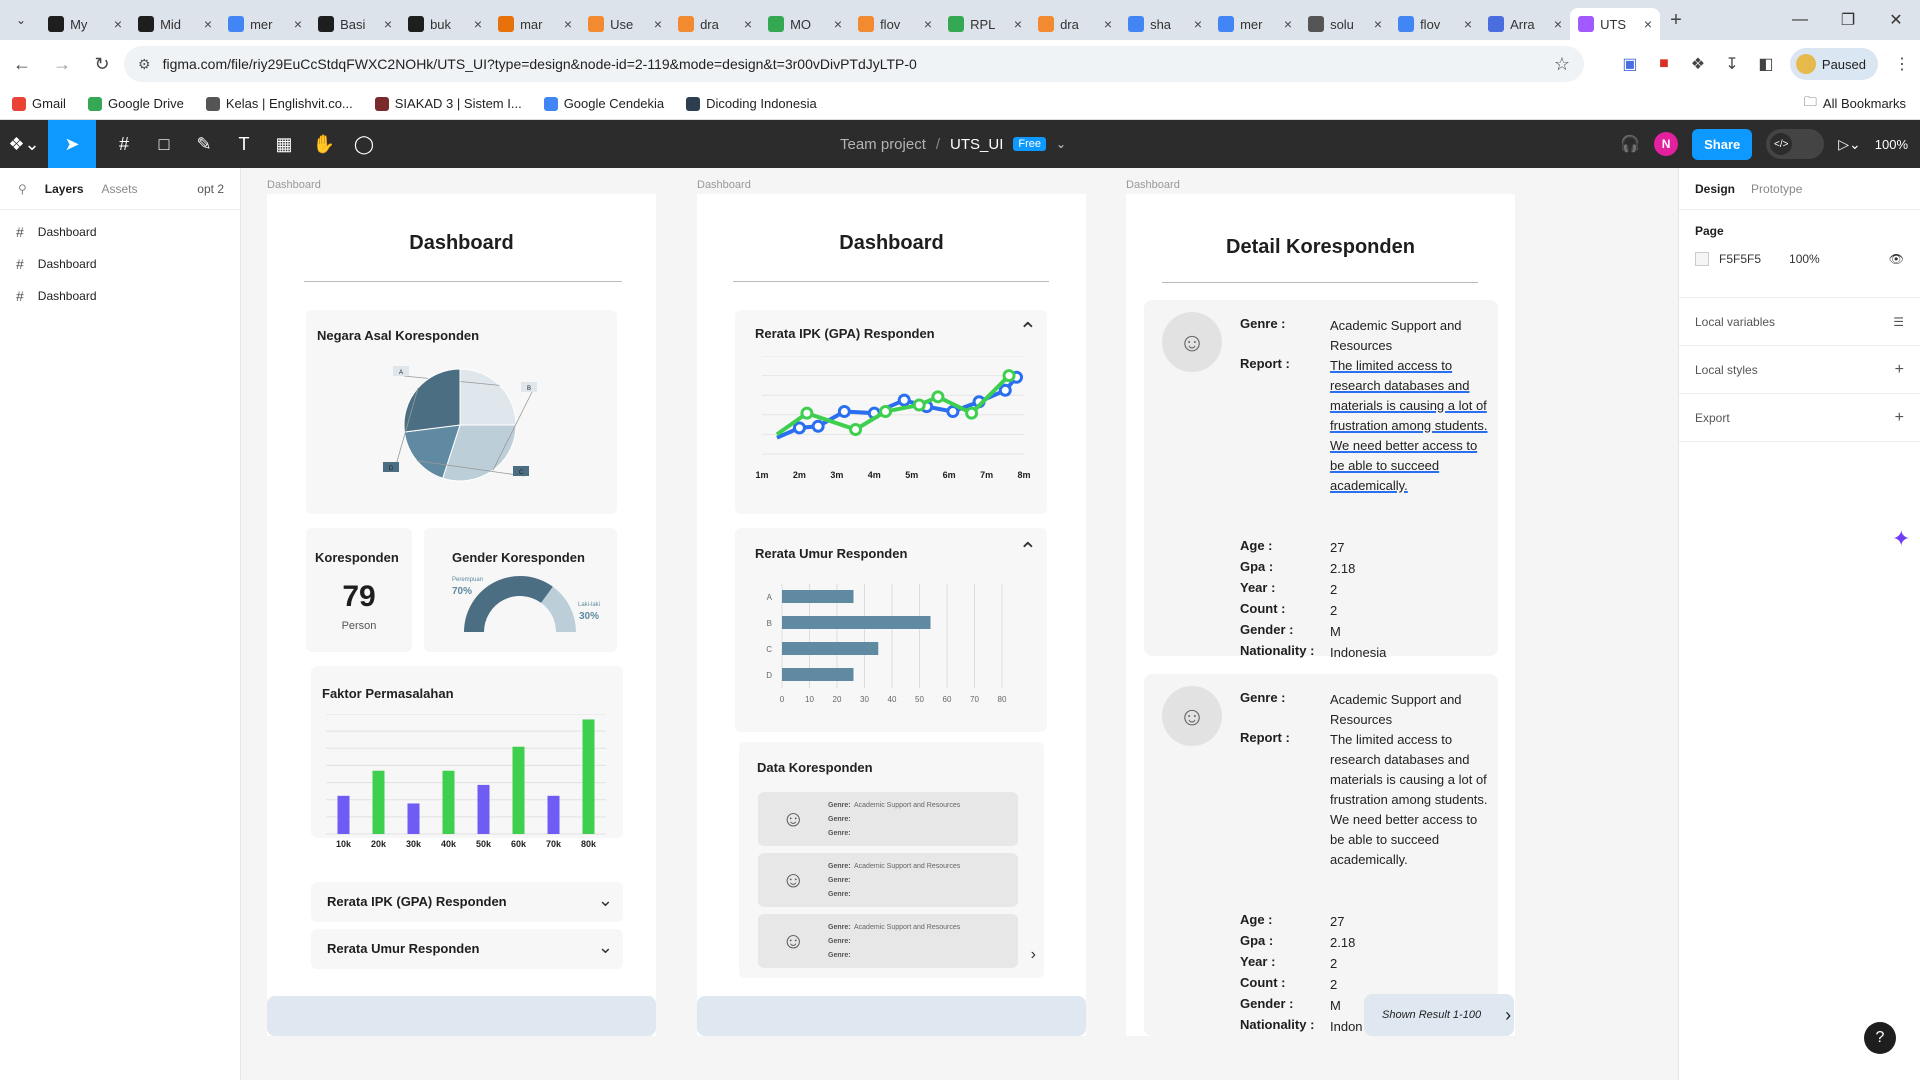 This screenshot has width=1920, height=1080. I want to click on profile-paused-button: Paused, so click(1833, 64).